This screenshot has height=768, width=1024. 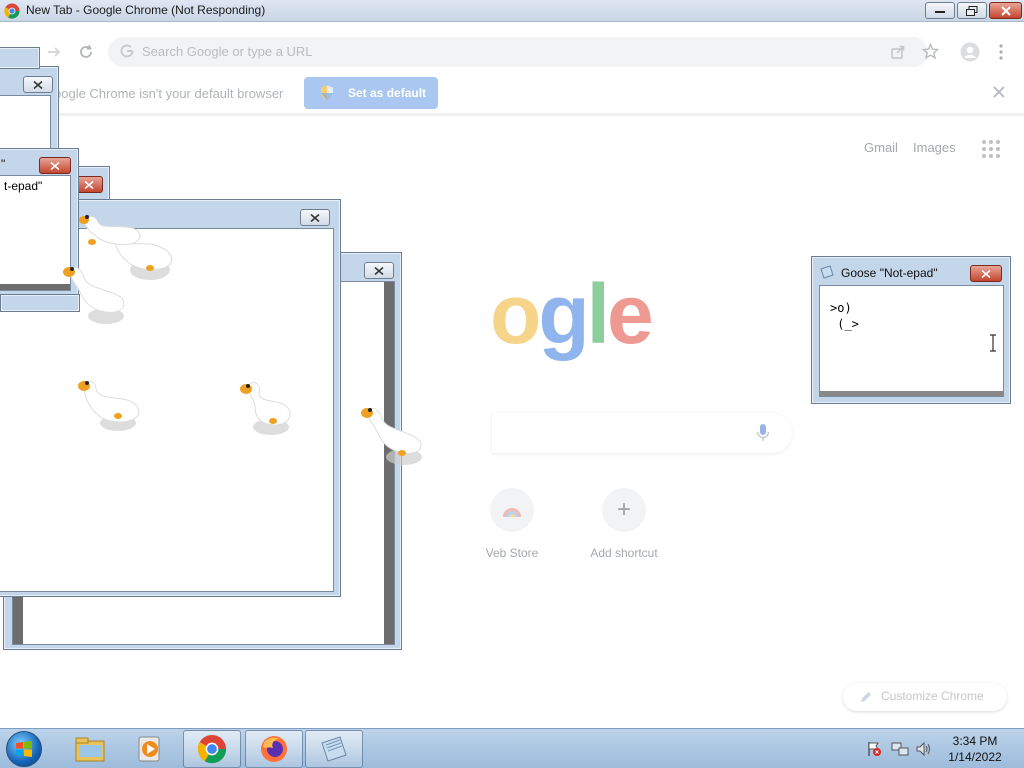 I want to click on profile-avatar-icon, so click(x=970, y=52).